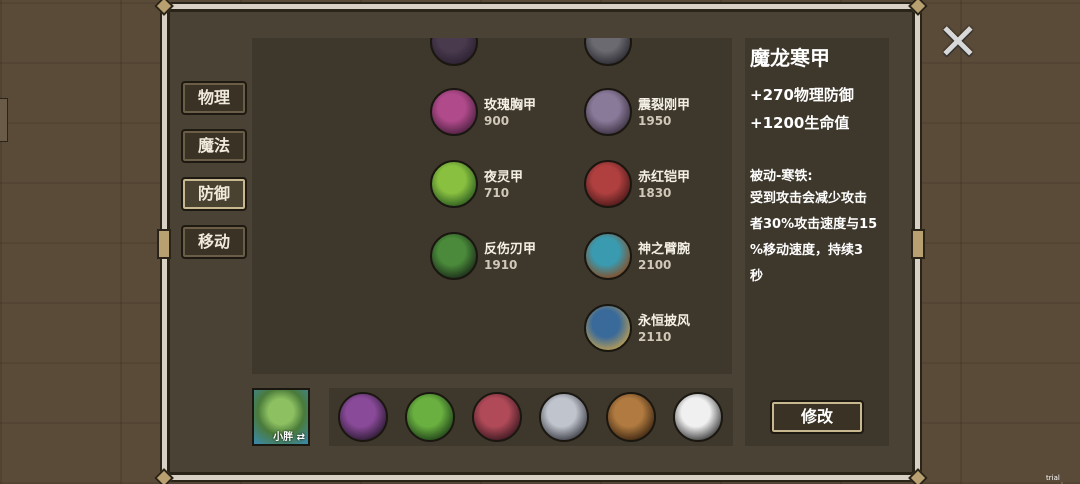 This screenshot has width=1080, height=484. Describe the element at coordinates (814, 224) in the screenshot. I see `passive-line: 者30%攻击速度与15` at that location.